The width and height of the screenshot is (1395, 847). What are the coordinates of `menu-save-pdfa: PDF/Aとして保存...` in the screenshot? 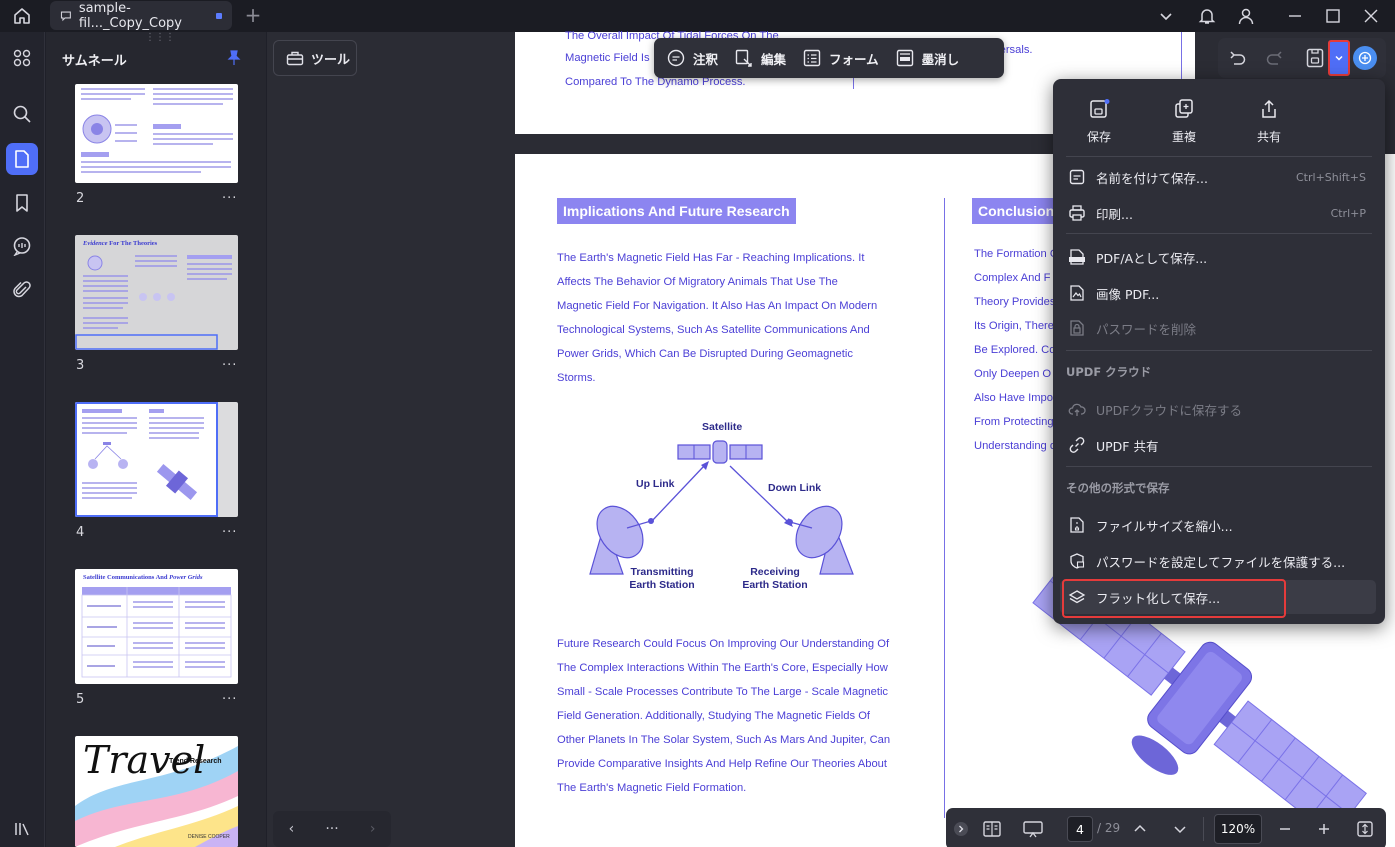 It's located at (1223, 257).